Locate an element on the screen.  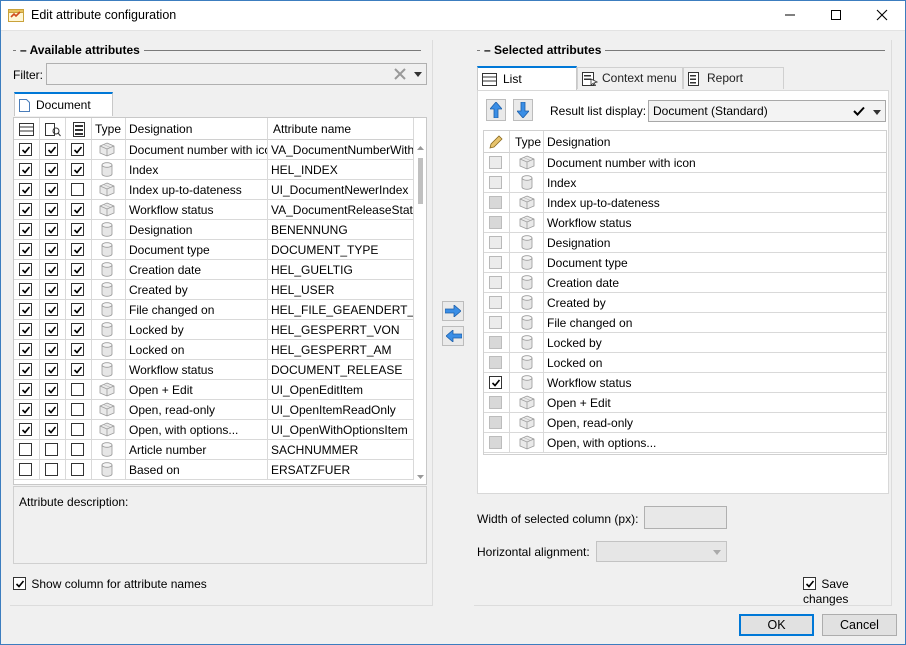
header-col-edit is located at coordinates (497, 142).